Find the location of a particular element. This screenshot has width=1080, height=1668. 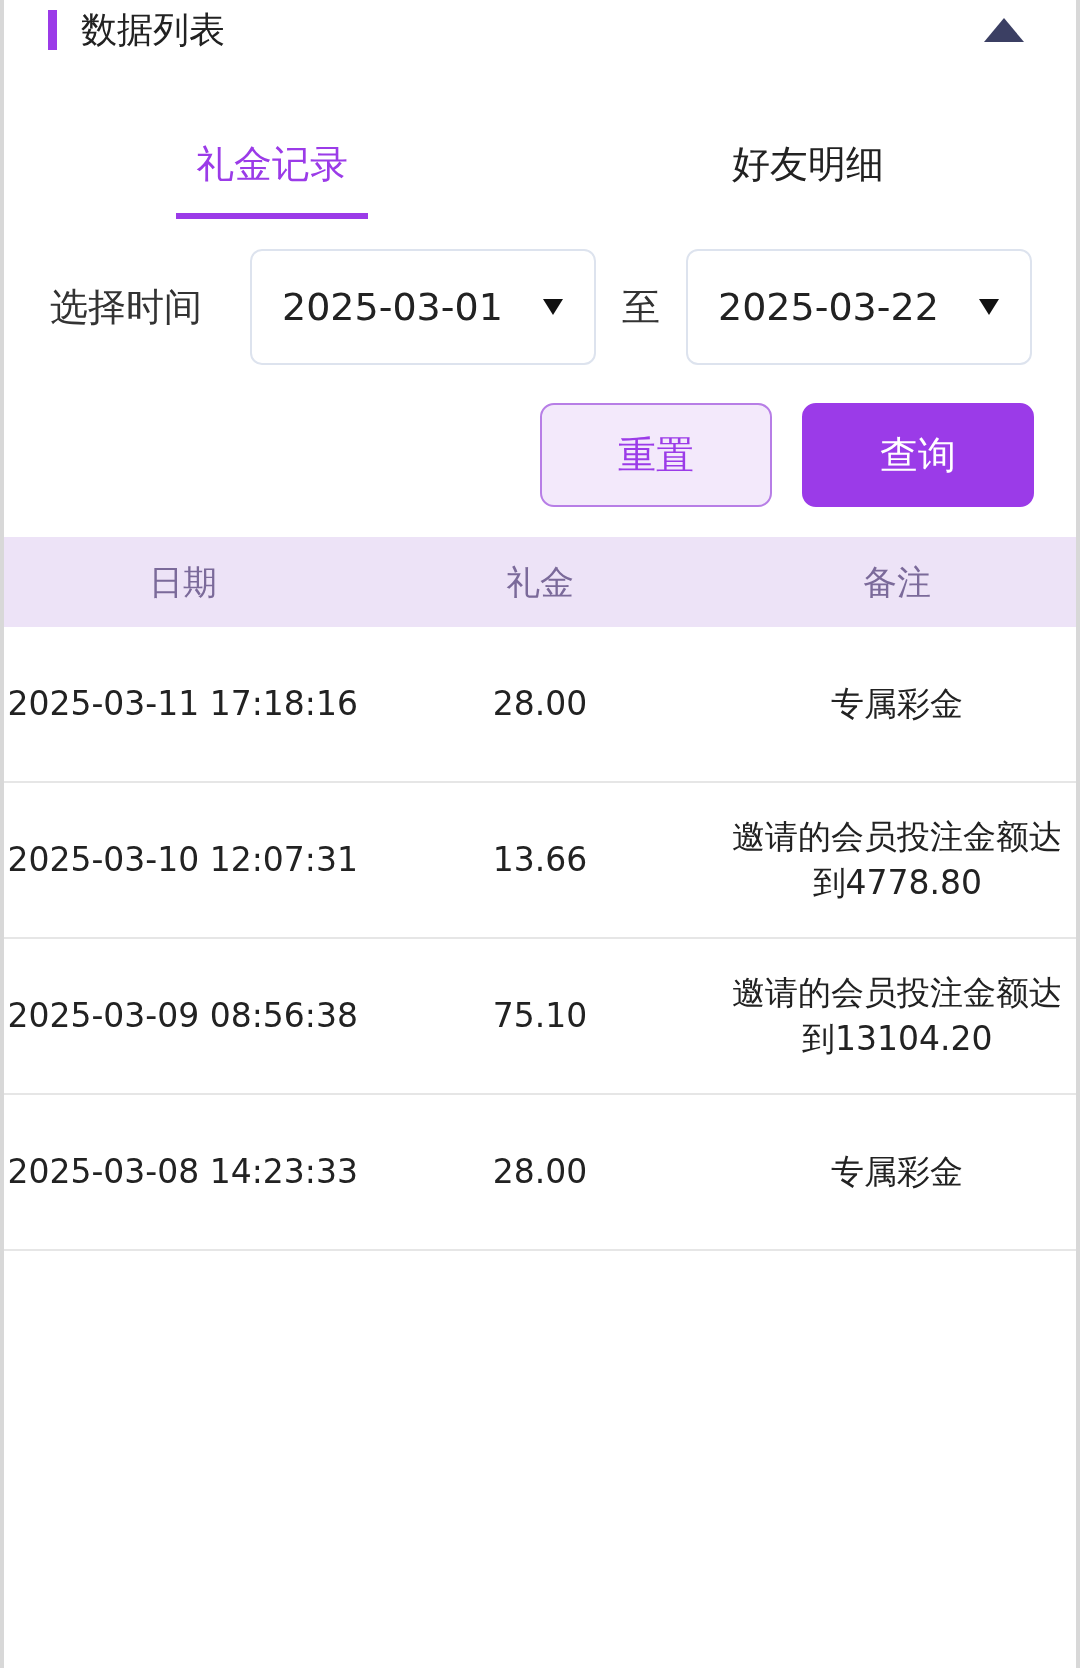

column-header: 备注 is located at coordinates (897, 582).